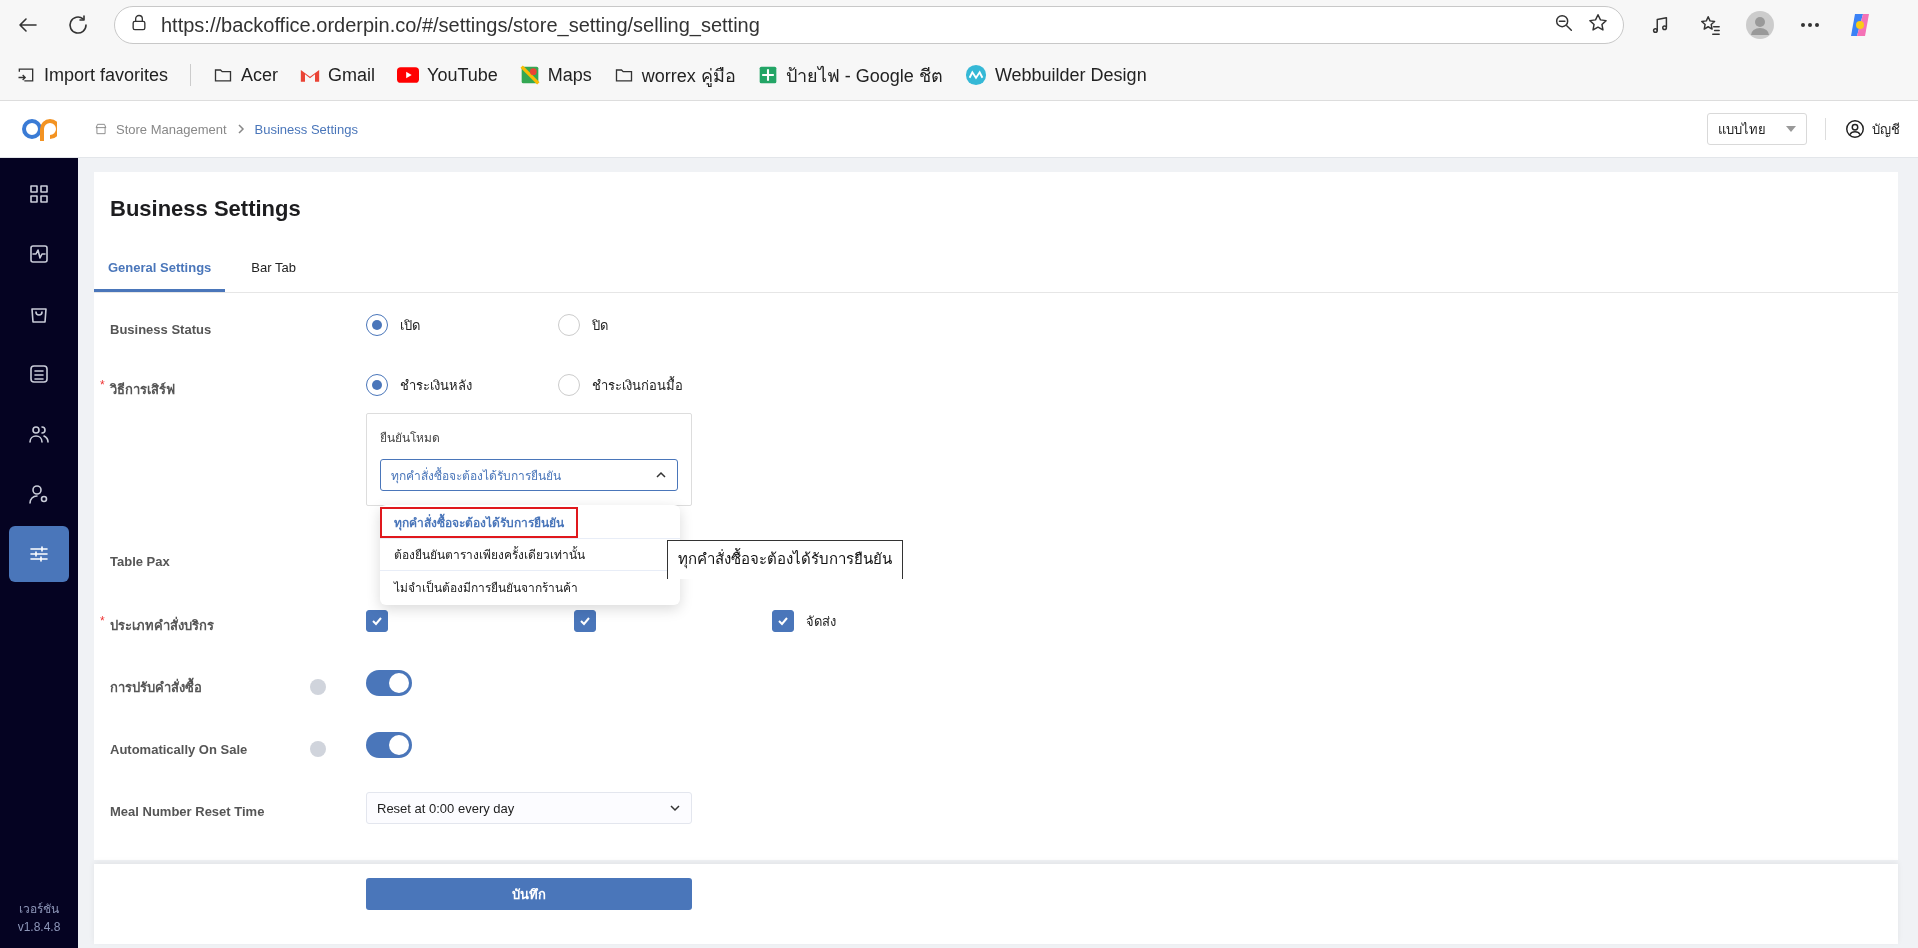 The width and height of the screenshot is (1918, 948). Describe the element at coordinates (408, 75) in the screenshot. I see `play-icon` at that location.